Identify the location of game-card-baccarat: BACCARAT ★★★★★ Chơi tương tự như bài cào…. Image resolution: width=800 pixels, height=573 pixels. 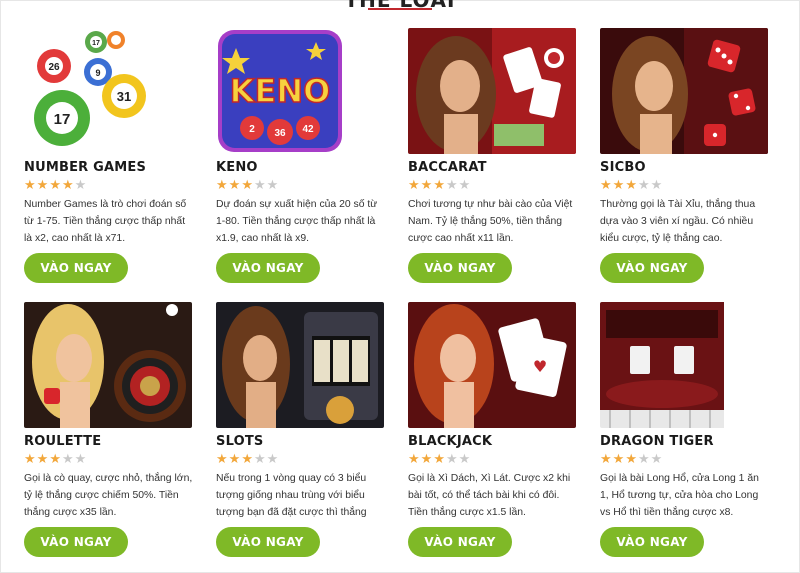
(493, 155).